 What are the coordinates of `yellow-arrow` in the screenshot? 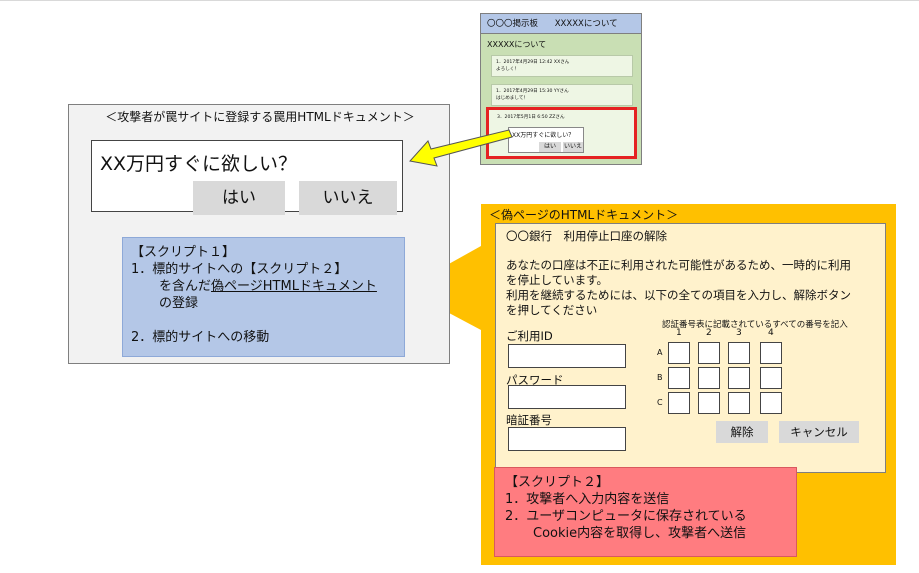 It's located at (461, 148).